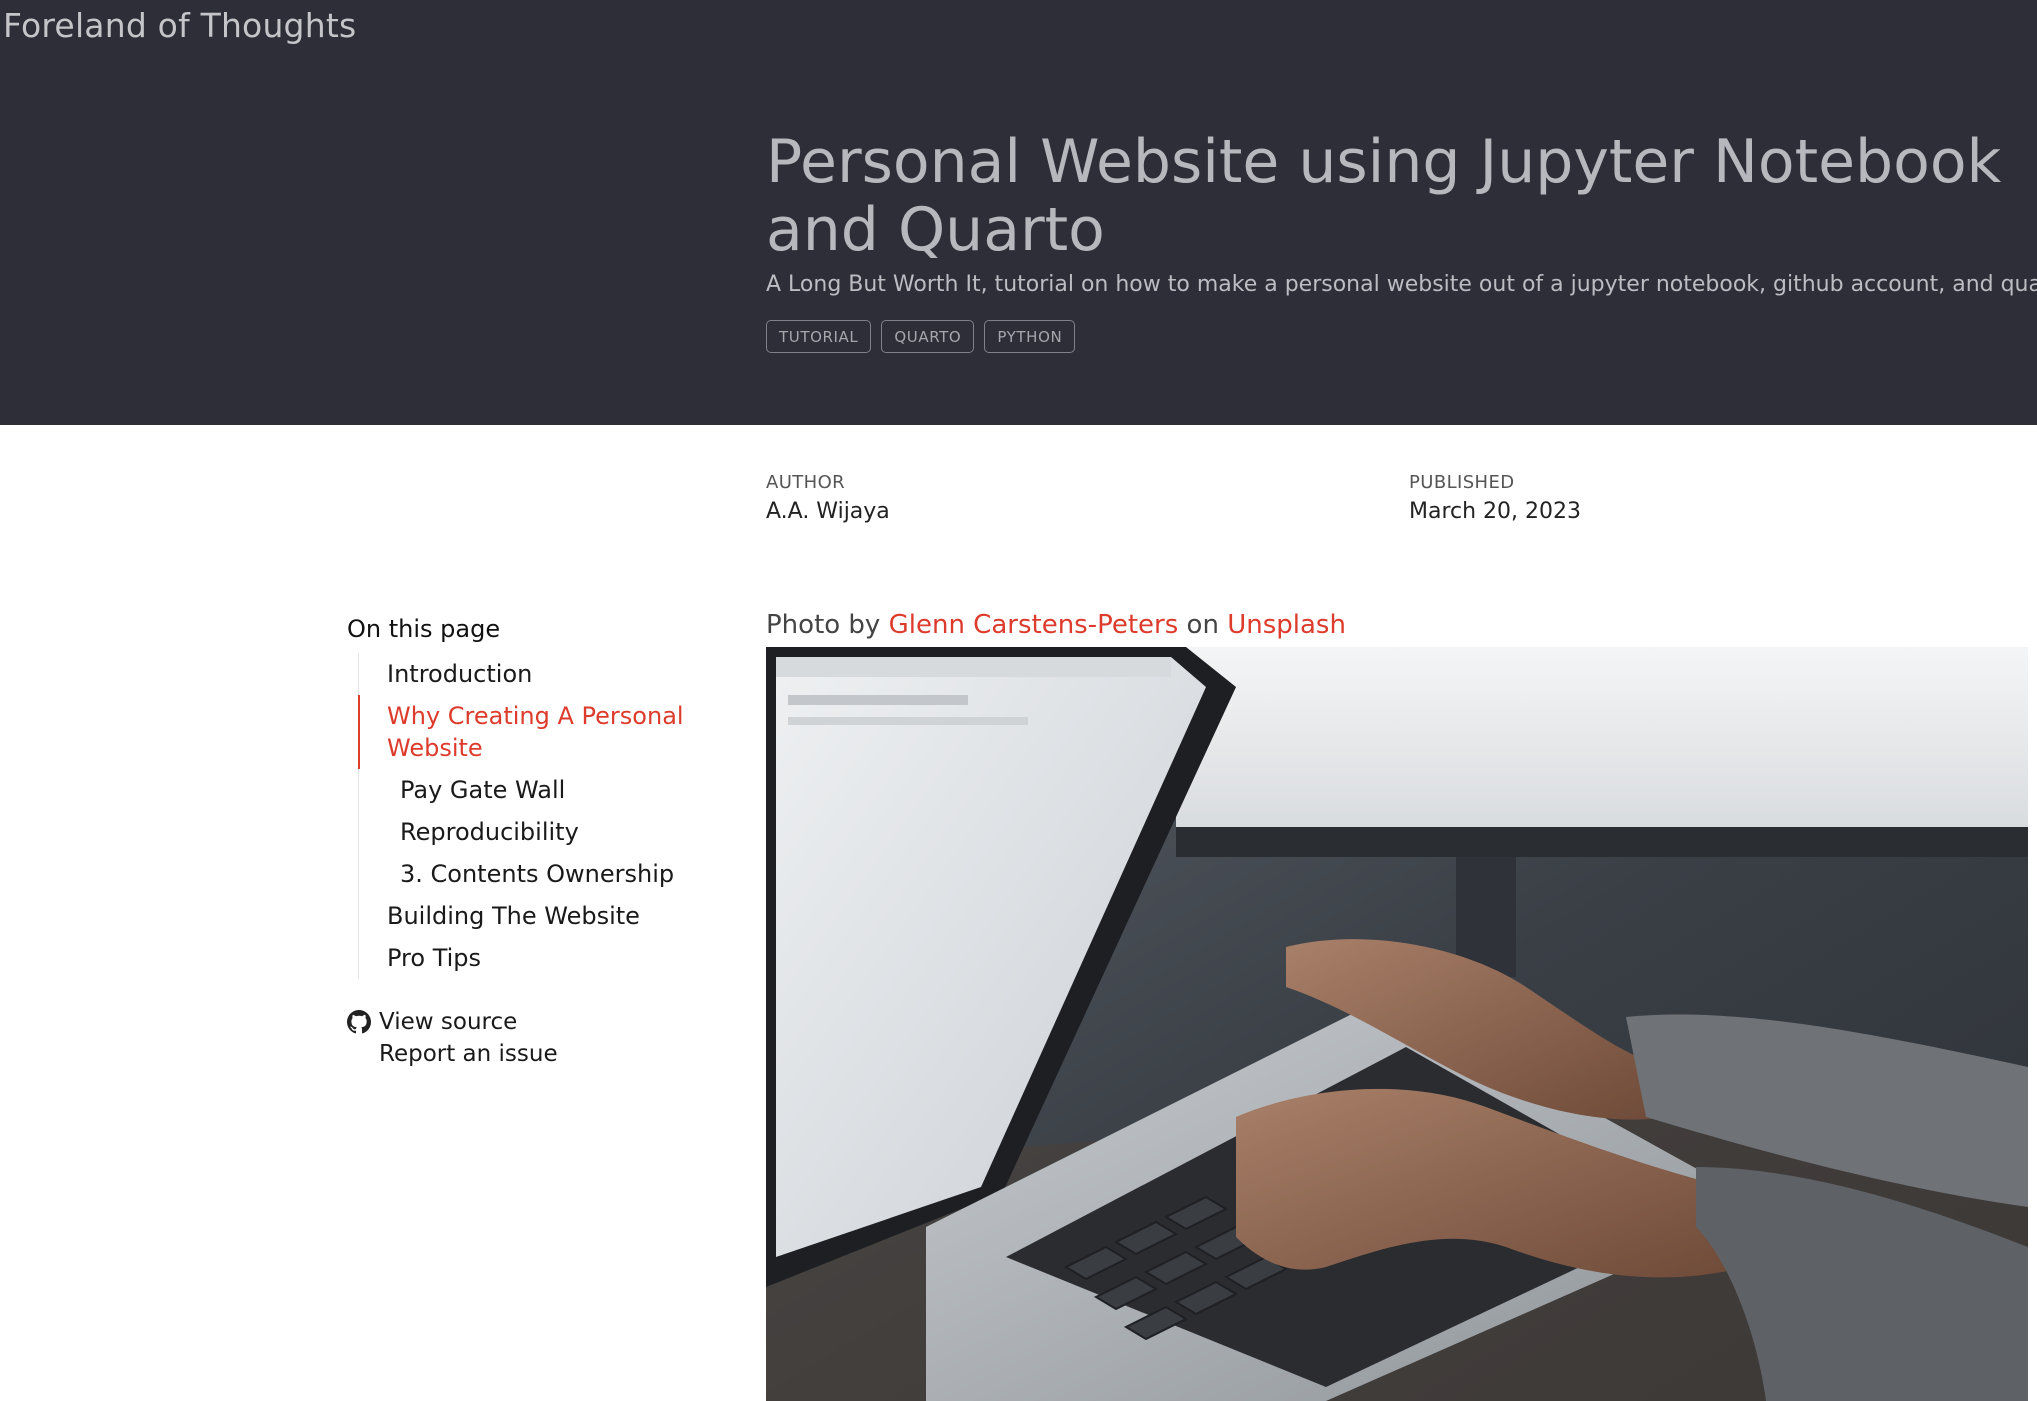  I want to click on view-source-link: View source, so click(527, 1022).